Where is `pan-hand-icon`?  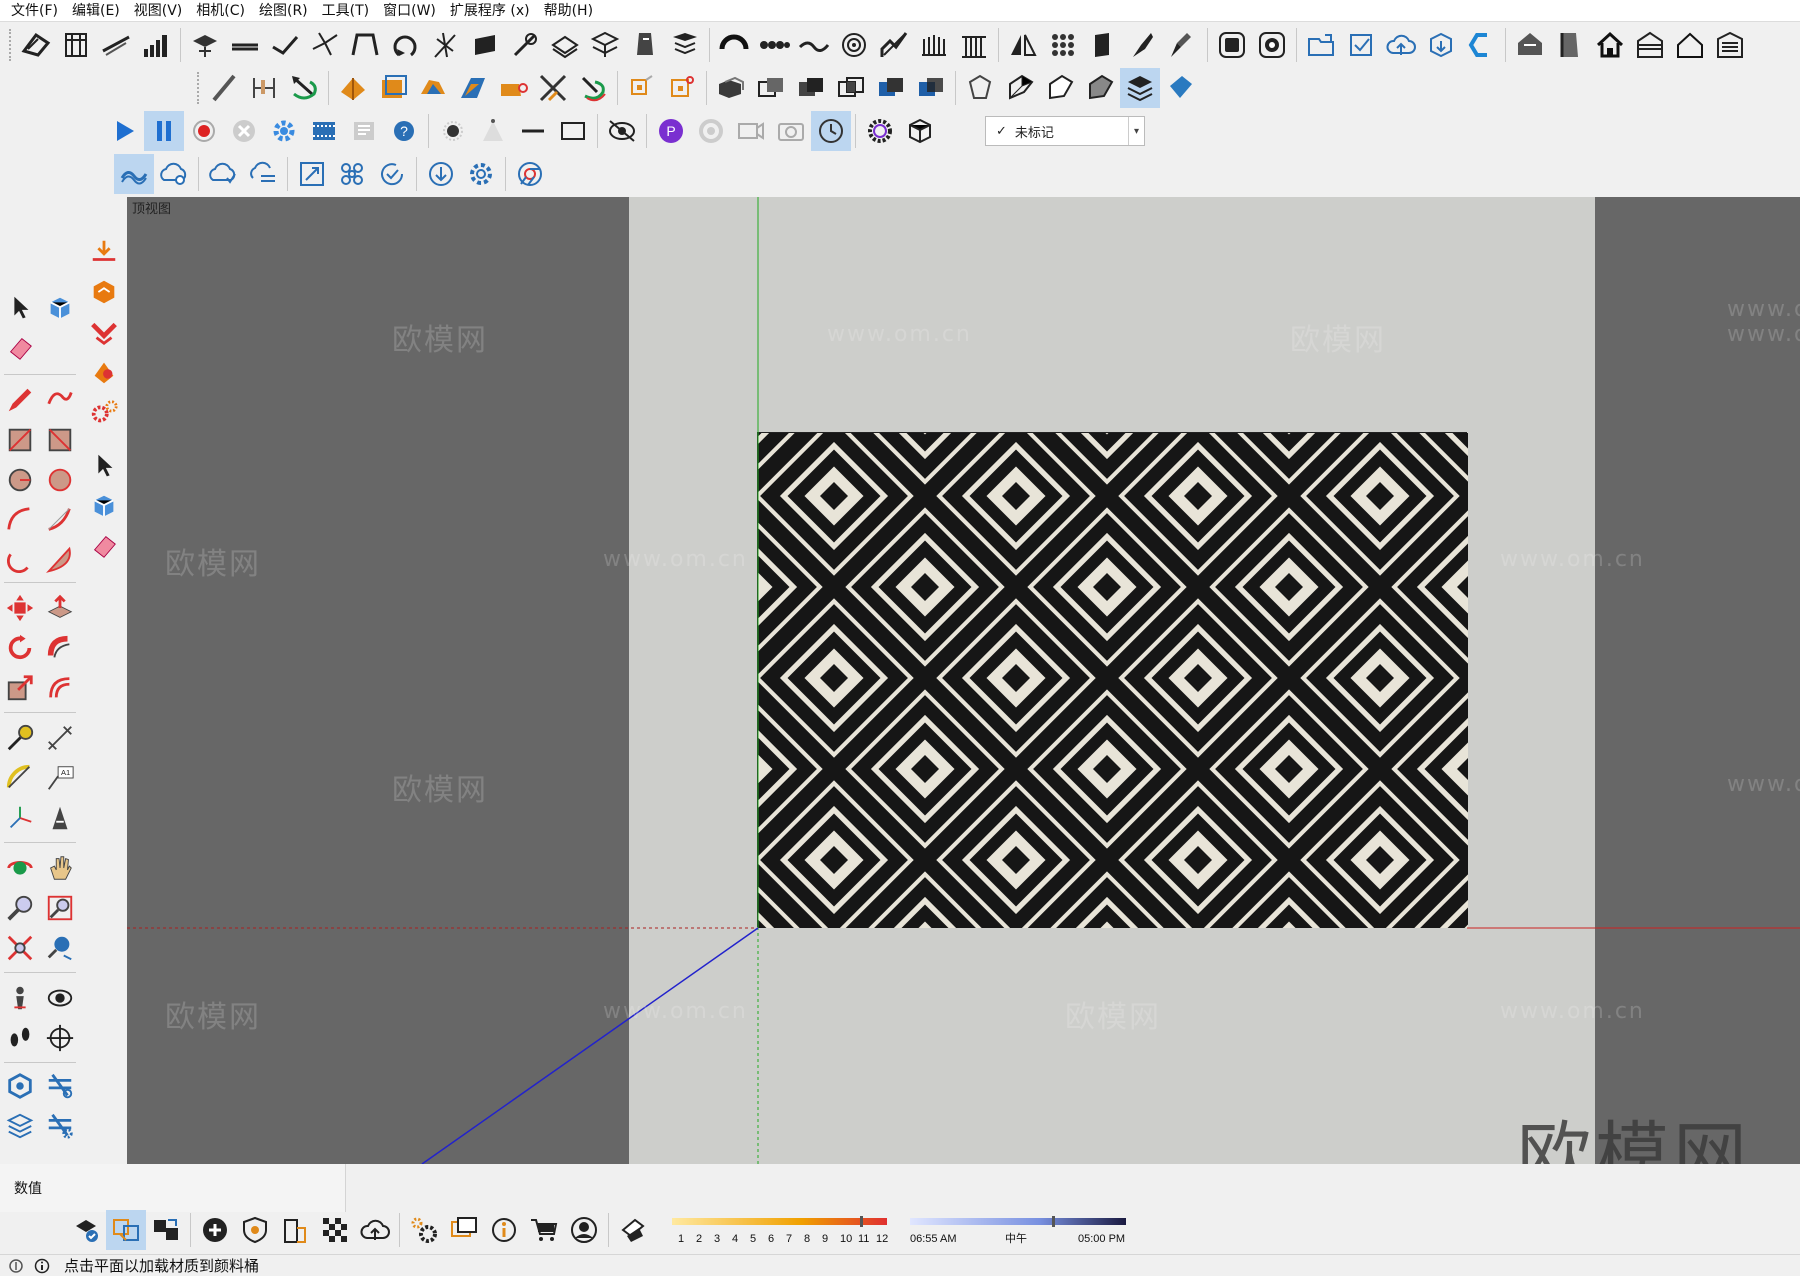 pan-hand-icon is located at coordinates (60, 868).